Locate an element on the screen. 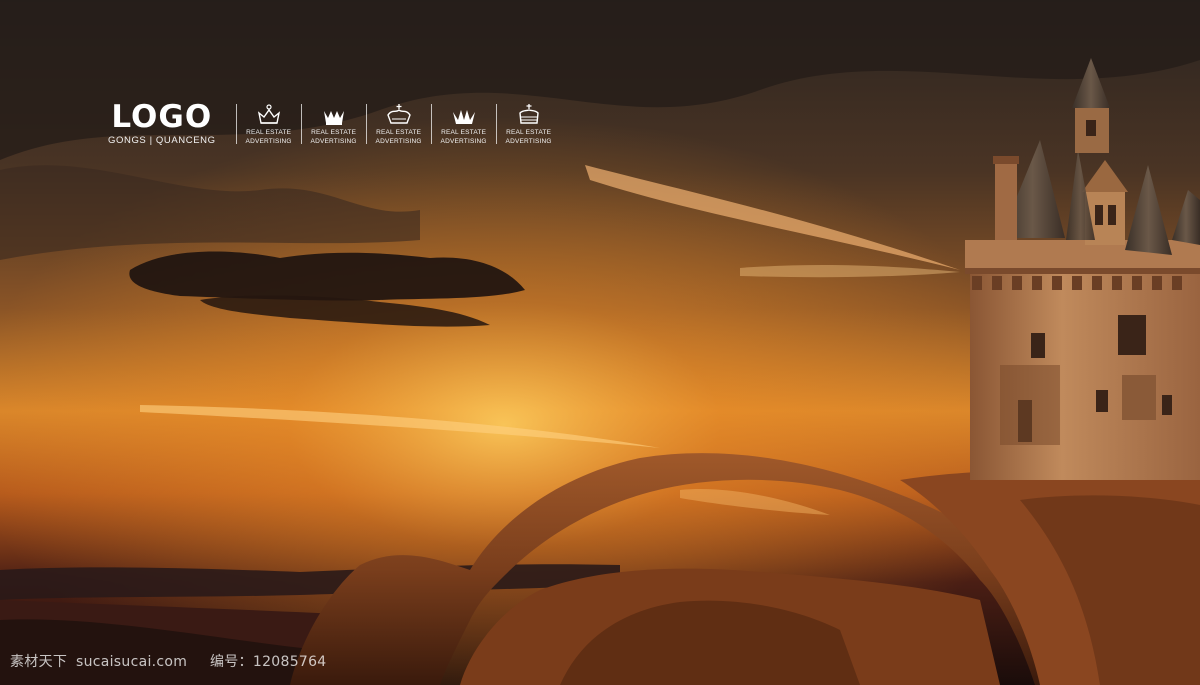 The image size is (1200, 685). badge-real-estate-1: REAL ESTATE ADVERTISING is located at coordinates (269, 124).